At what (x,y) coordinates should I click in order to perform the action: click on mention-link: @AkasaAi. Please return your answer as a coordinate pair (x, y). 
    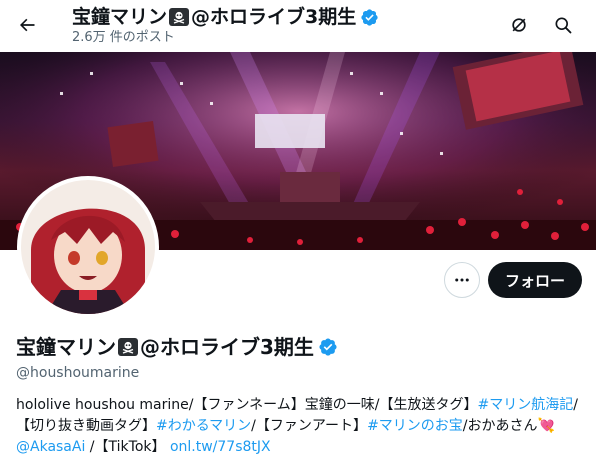
    Looking at the image, I should click on (50, 447).